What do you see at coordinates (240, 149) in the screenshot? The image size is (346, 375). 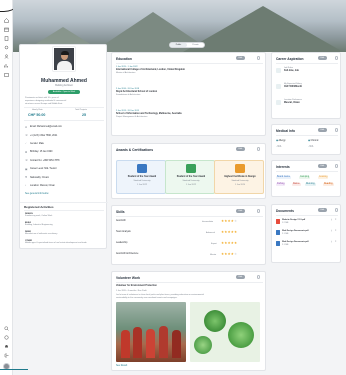 I see `edit-awards-button: Edit` at bounding box center [240, 149].